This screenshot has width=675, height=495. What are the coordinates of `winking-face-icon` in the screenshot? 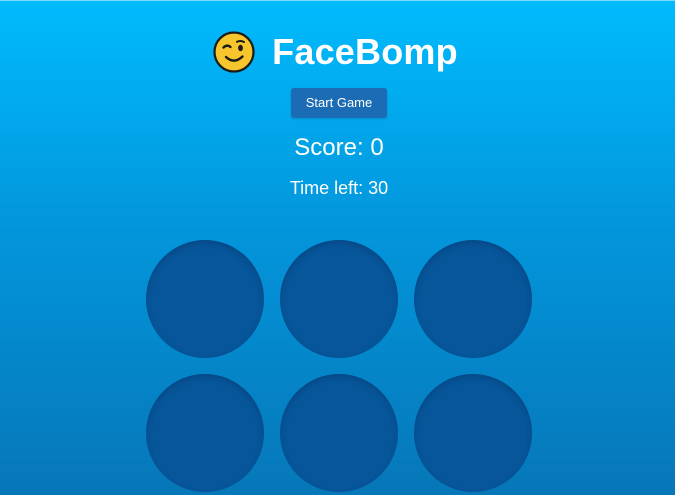 It's located at (234, 52).